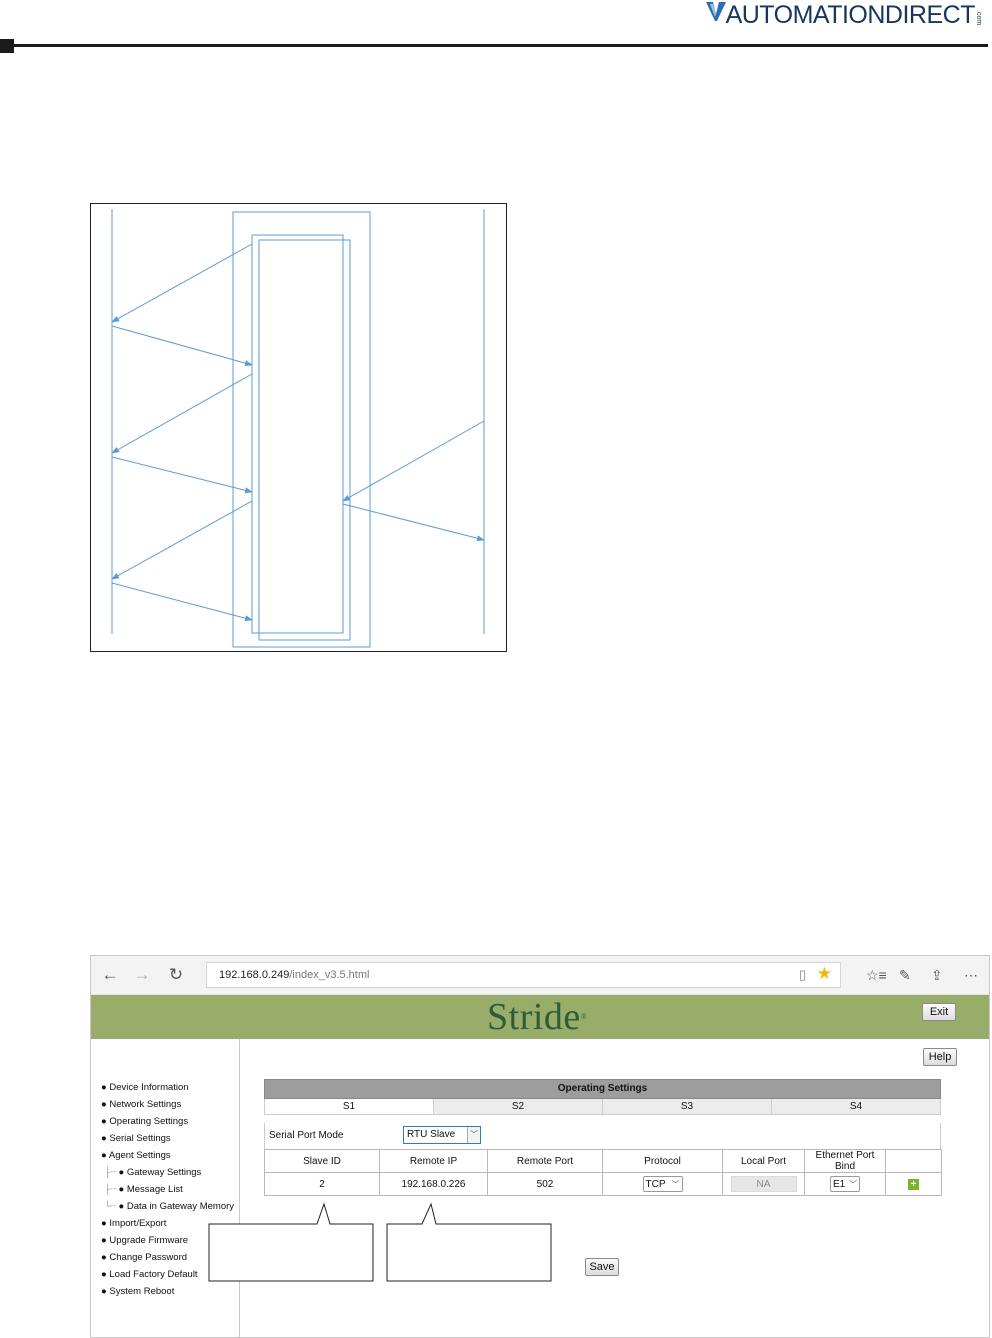 The width and height of the screenshot is (992, 1338). I want to click on gateway-outer-box, so click(301, 429).